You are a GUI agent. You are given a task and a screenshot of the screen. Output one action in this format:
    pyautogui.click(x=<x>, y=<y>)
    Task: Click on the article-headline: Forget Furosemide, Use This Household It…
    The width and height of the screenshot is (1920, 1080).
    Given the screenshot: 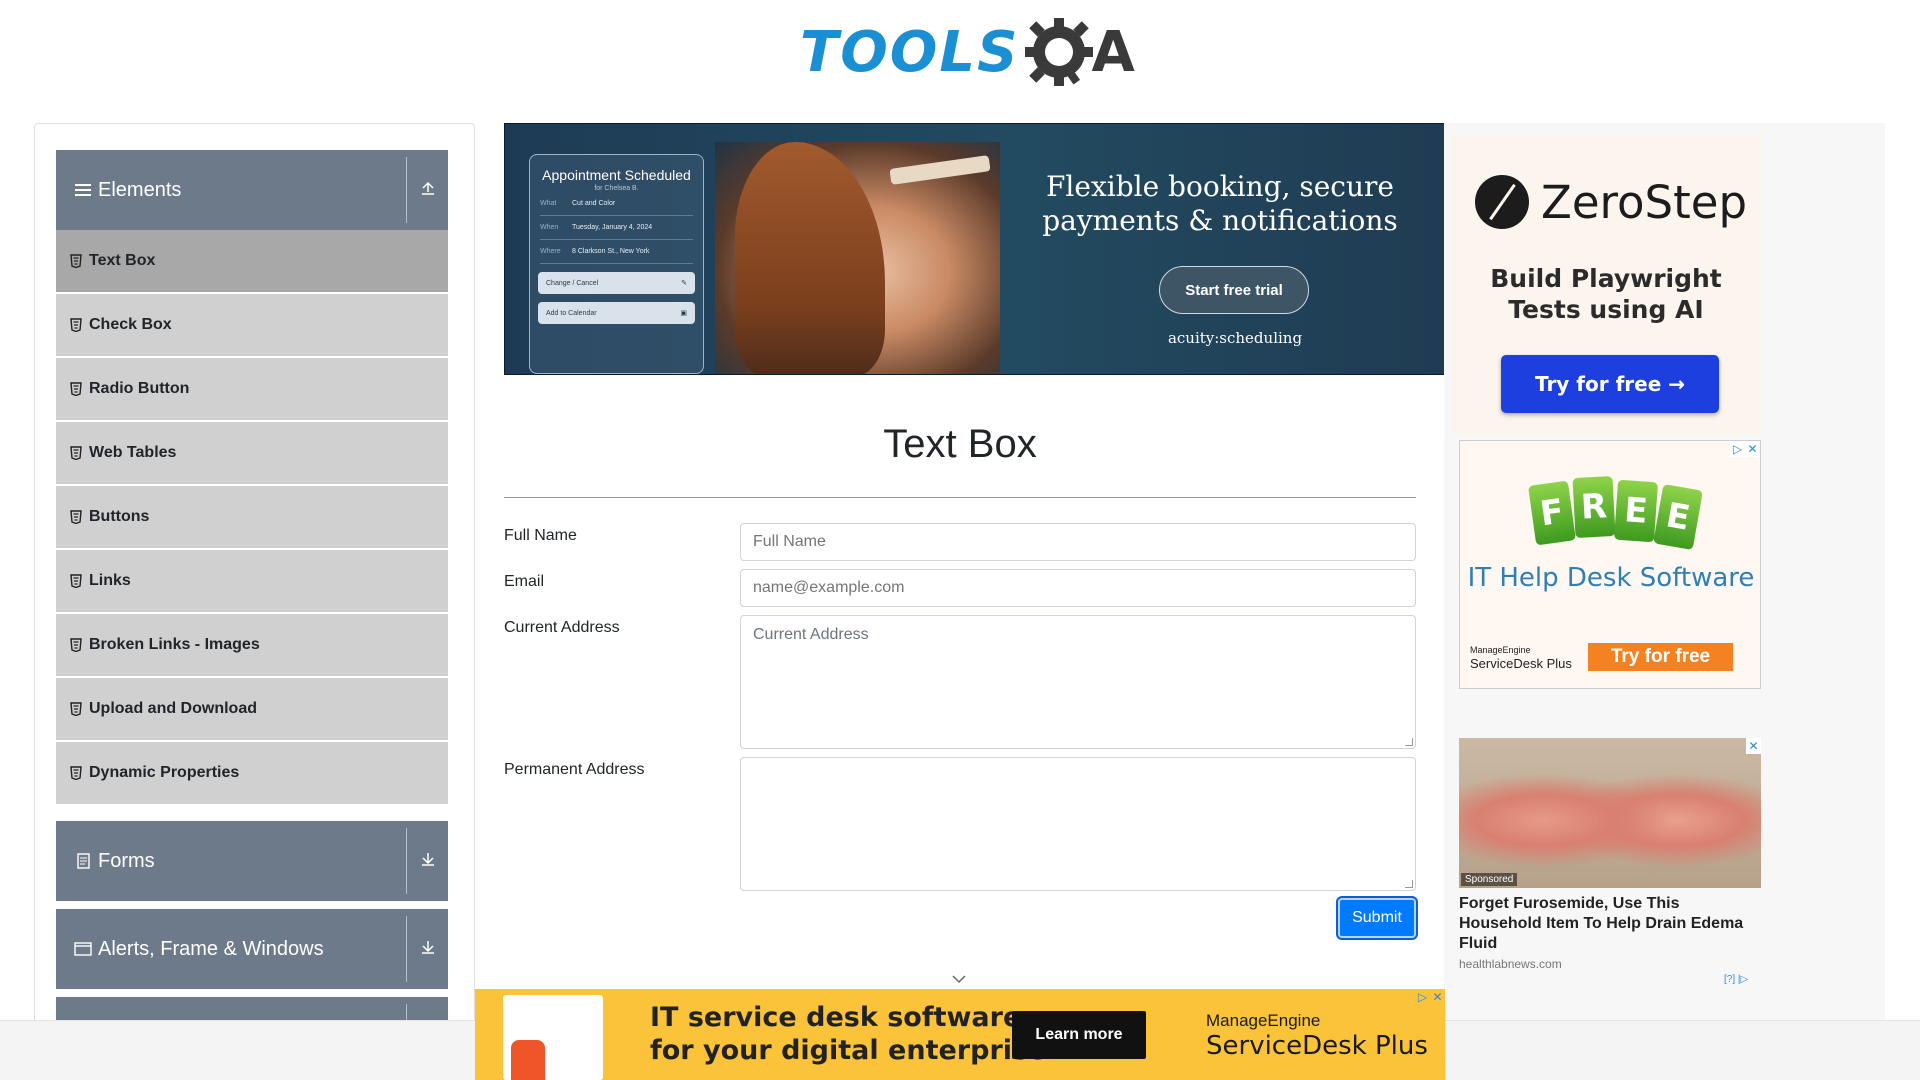 What is the action you would take?
    pyautogui.click(x=1610, y=924)
    